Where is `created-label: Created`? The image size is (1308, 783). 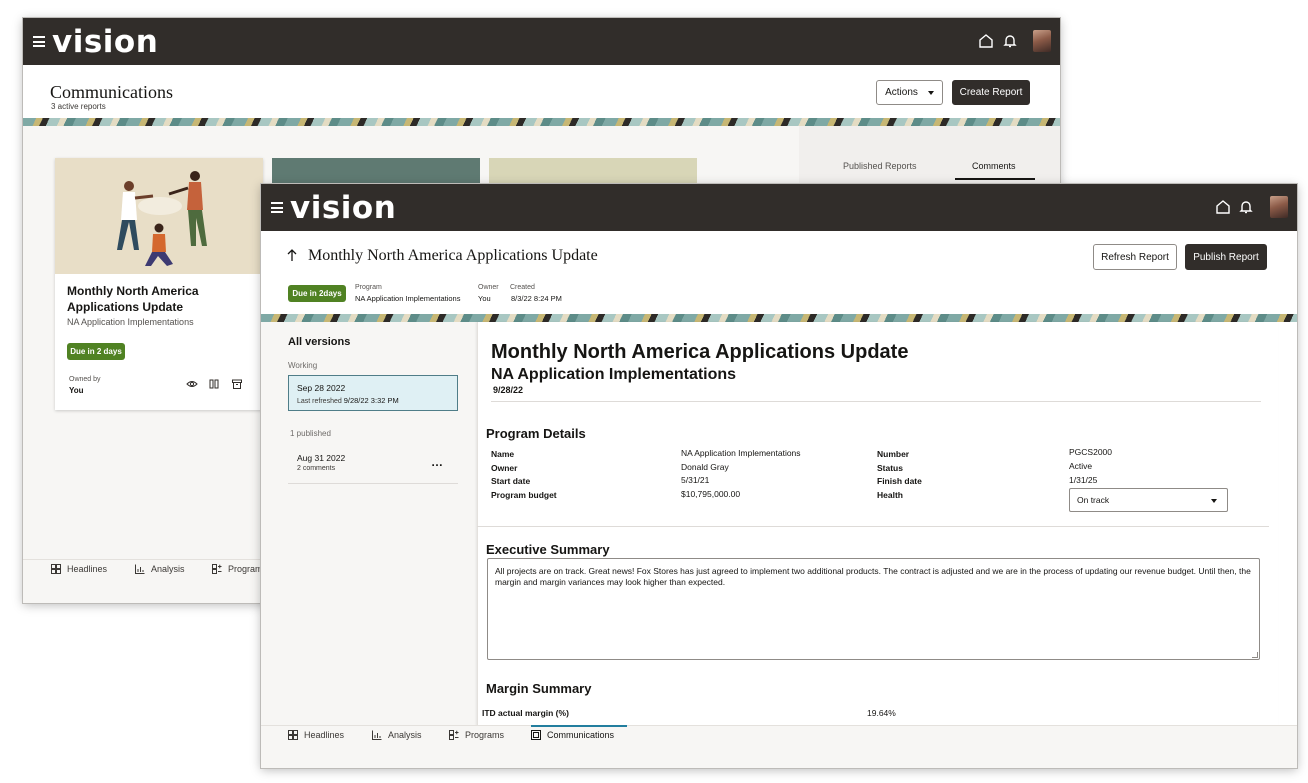
created-label: Created is located at coordinates (522, 287).